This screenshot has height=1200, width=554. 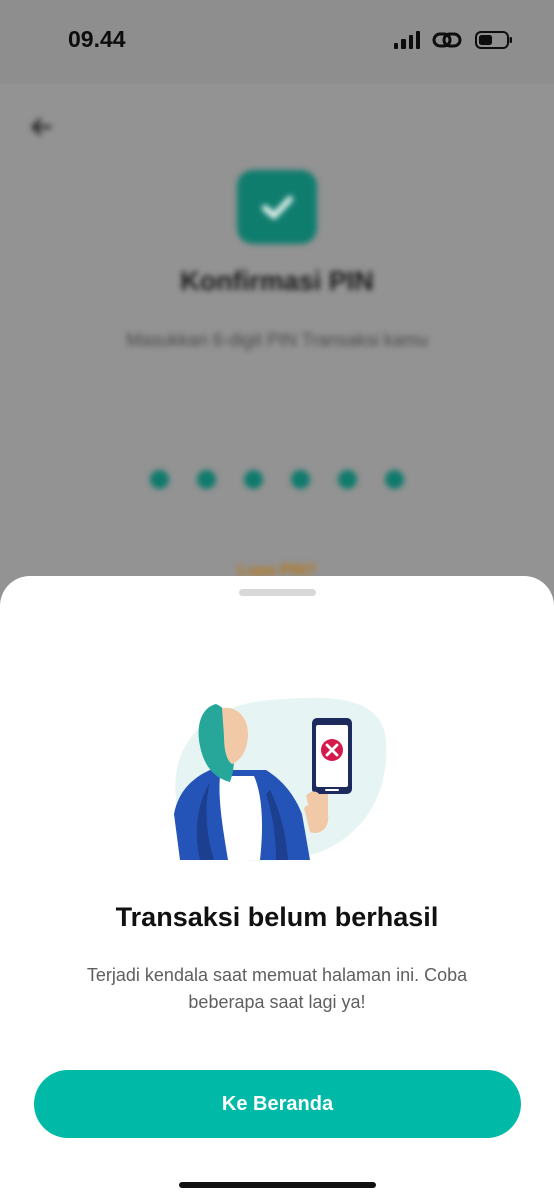 What do you see at coordinates (277, 42) in the screenshot?
I see `status-bar: 09.44` at bounding box center [277, 42].